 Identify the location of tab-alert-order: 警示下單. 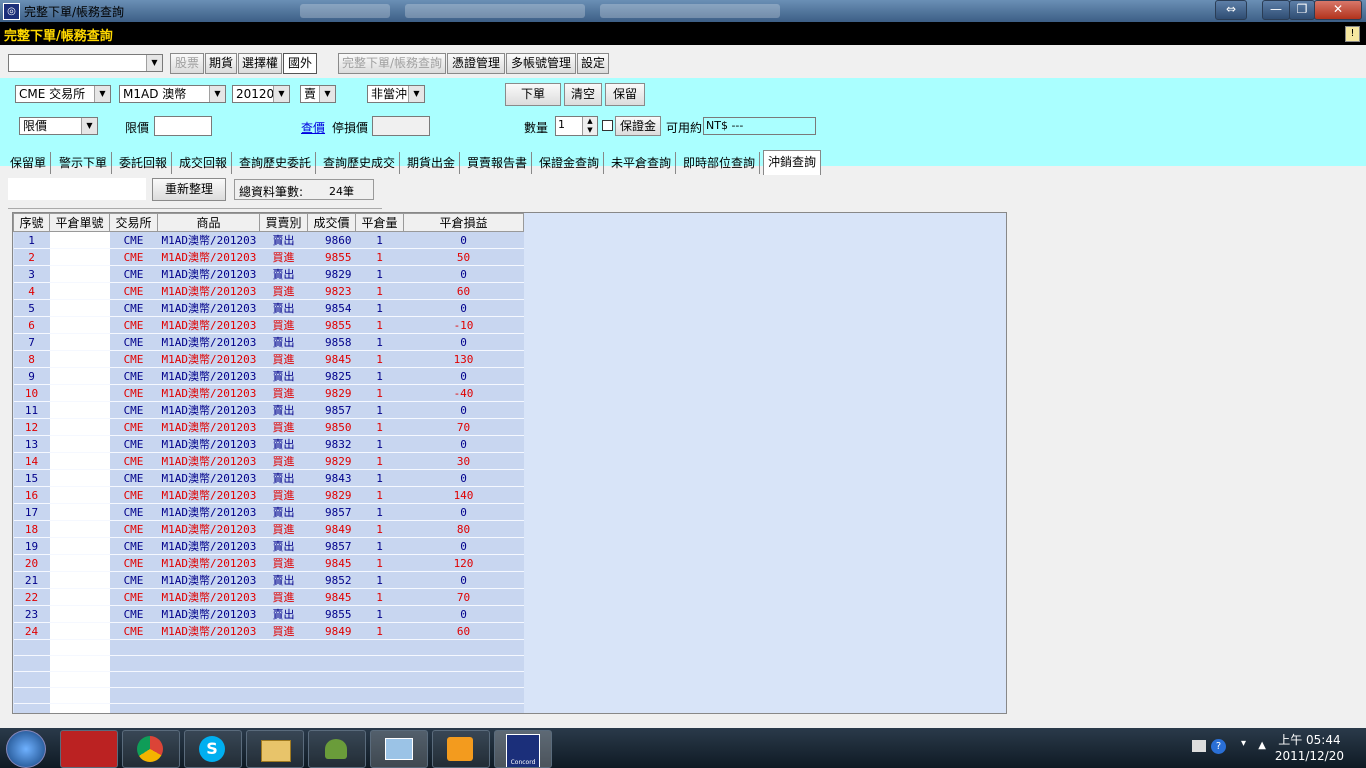
(84, 163).